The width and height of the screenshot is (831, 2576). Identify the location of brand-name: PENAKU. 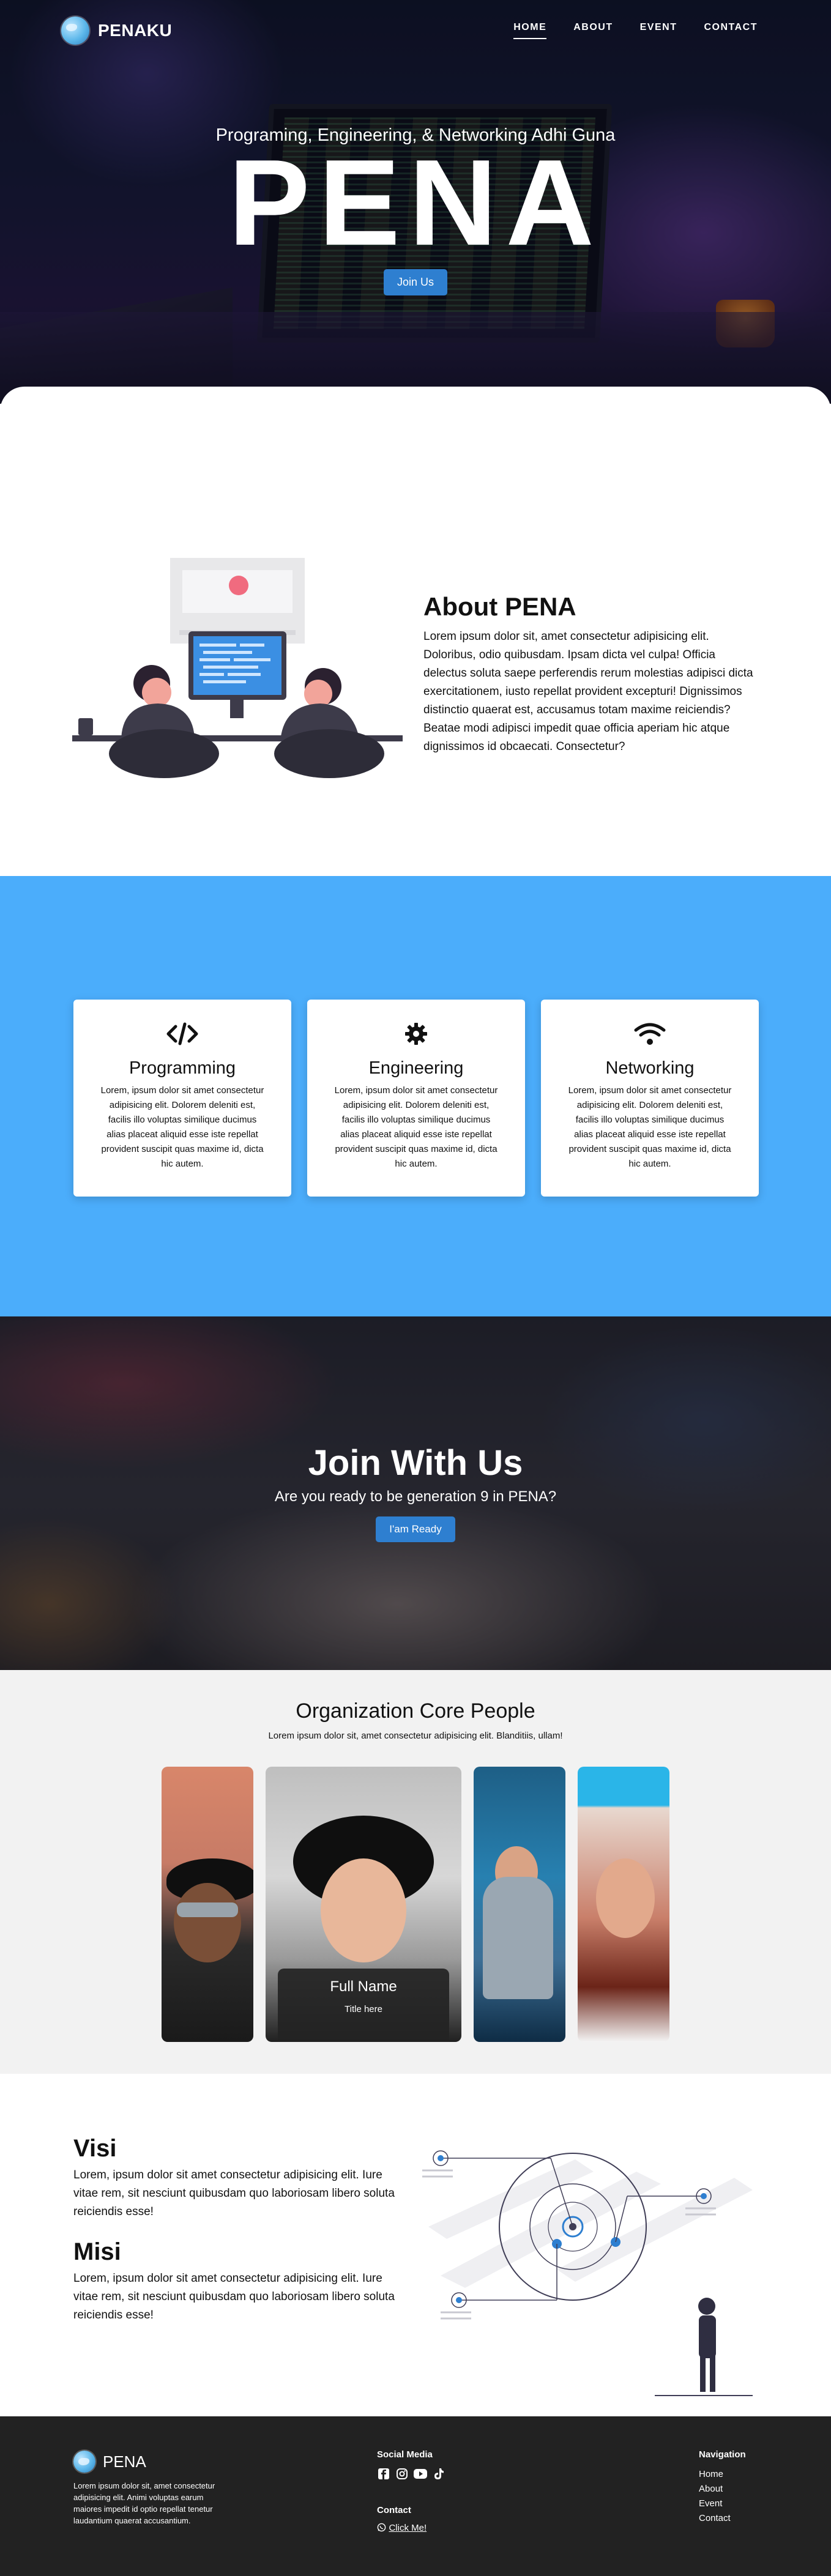
(135, 30).